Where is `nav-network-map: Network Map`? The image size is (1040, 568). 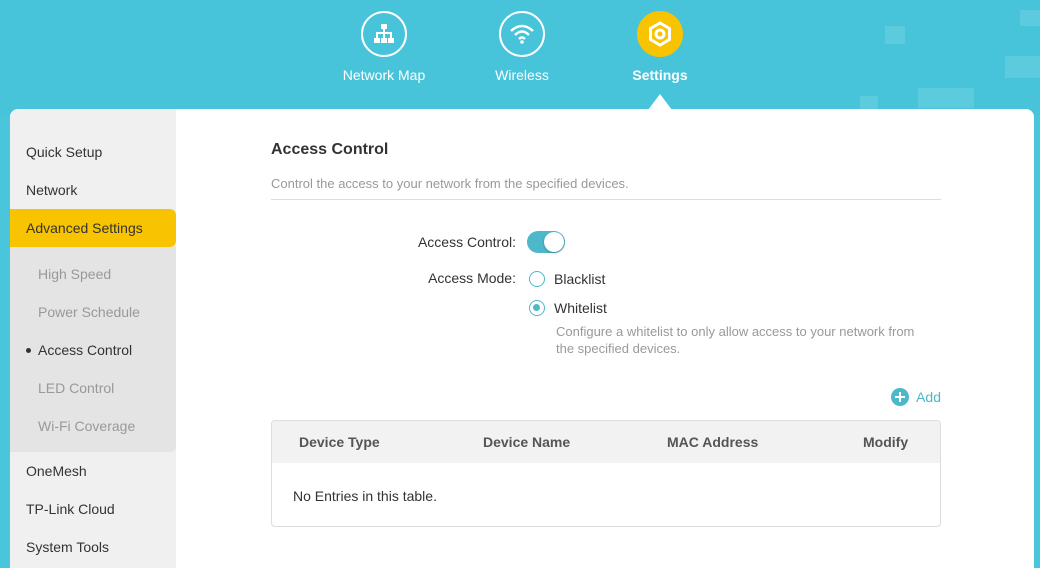
nav-network-map: Network Map is located at coordinates (384, 47).